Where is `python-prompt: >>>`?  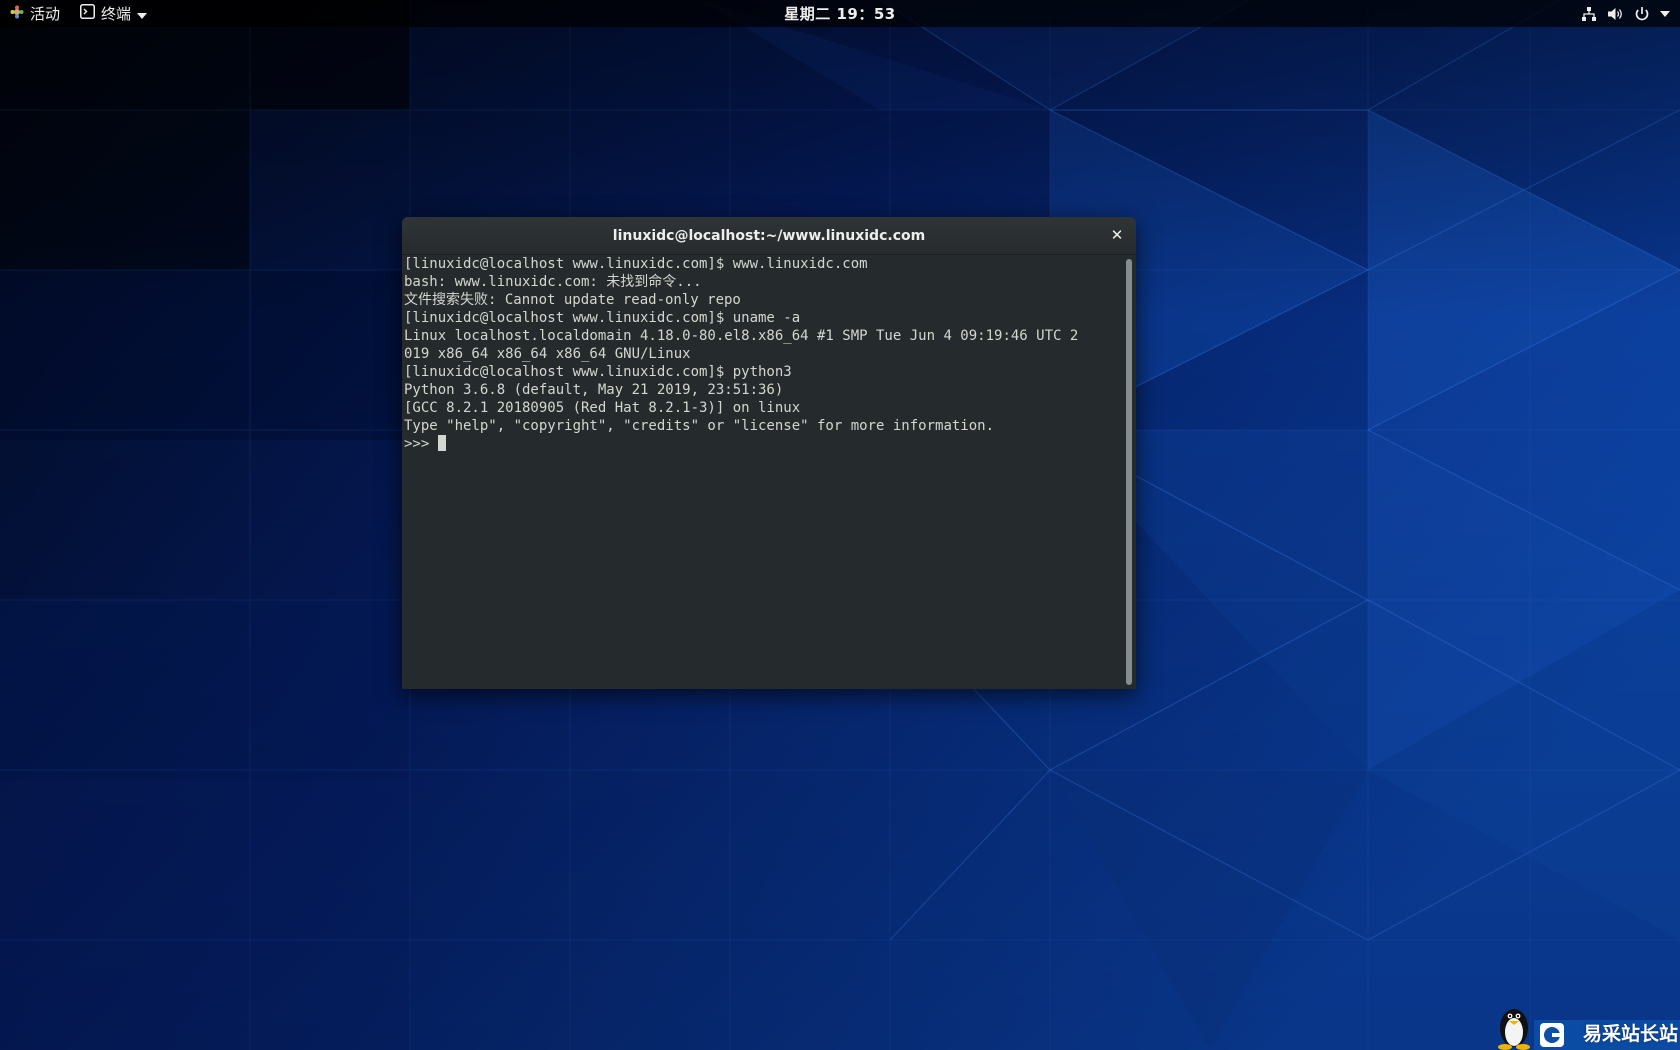
python-prompt: >>> is located at coordinates (421, 444).